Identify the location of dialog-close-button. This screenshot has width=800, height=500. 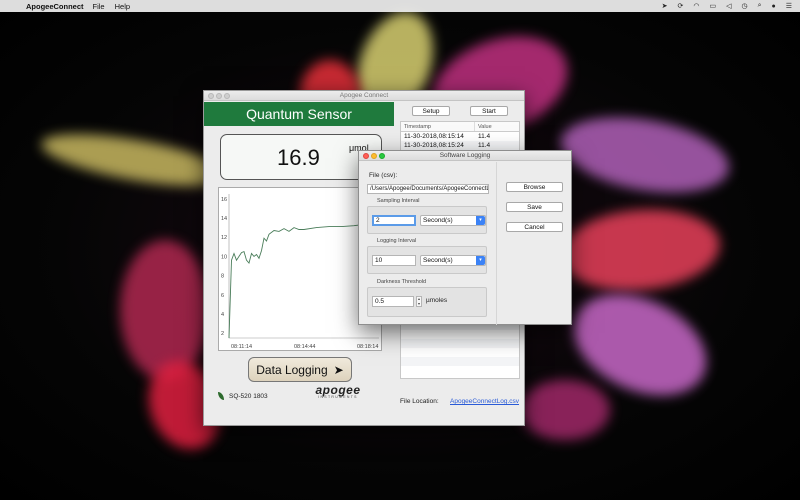
(366, 156).